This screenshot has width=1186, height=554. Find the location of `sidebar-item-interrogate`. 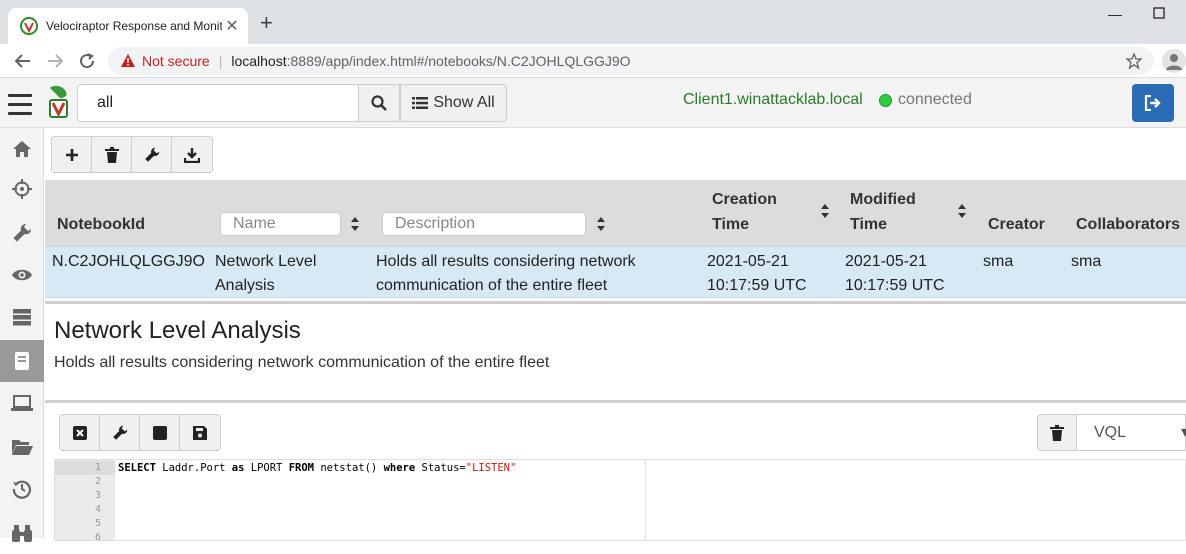

sidebar-item-interrogate is located at coordinates (22, 533).